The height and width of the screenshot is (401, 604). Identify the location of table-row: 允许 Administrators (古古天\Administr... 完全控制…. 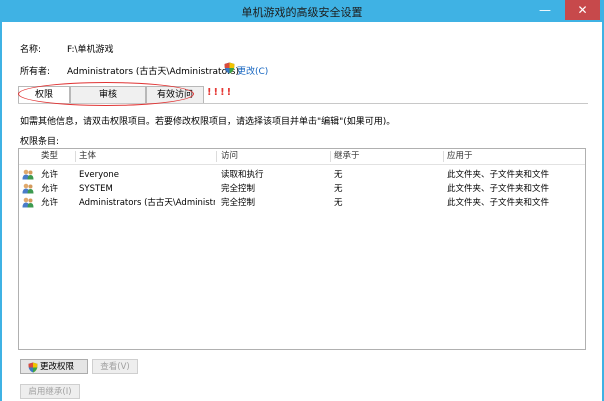
(302, 203).